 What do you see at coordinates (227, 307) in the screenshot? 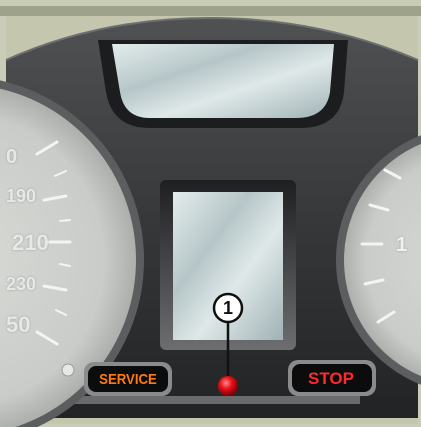
I see `callout-marker-number: 1` at bounding box center [227, 307].